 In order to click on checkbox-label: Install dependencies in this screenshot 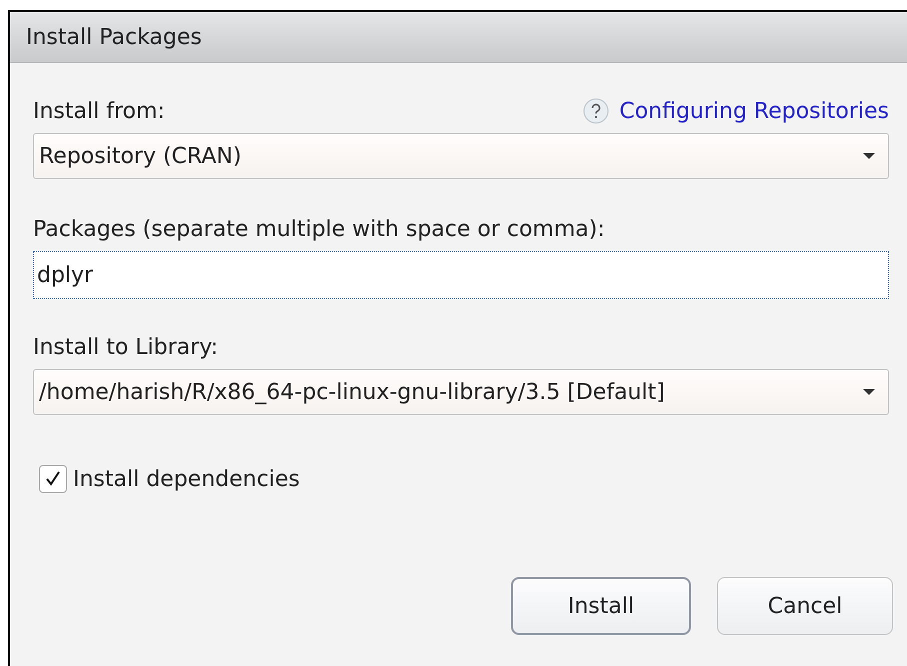, I will do `click(186, 479)`.